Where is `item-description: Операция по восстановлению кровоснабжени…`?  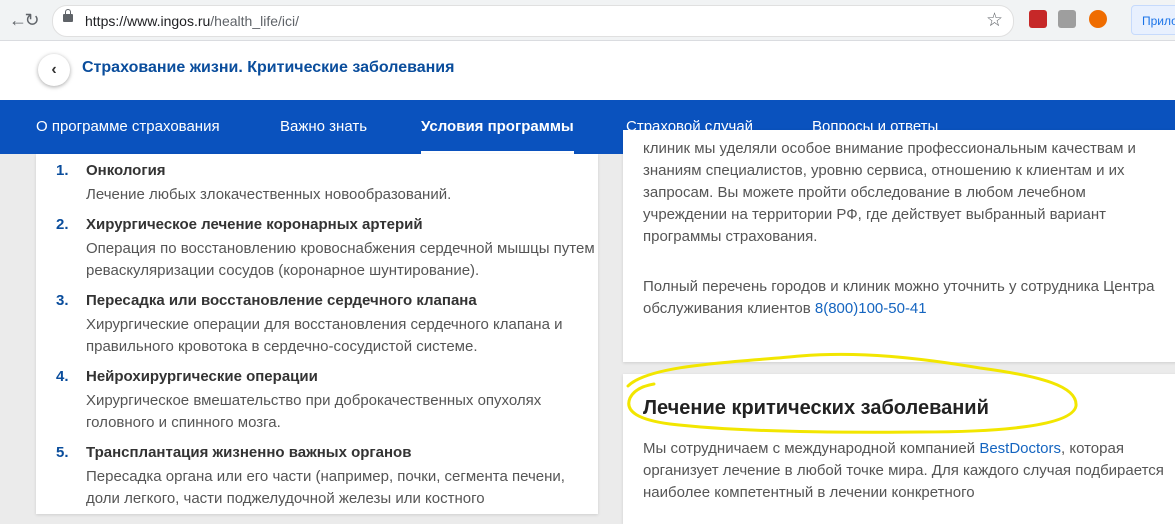 item-description: Операция по восстановлению кровоснабжени… is located at coordinates (340, 259).